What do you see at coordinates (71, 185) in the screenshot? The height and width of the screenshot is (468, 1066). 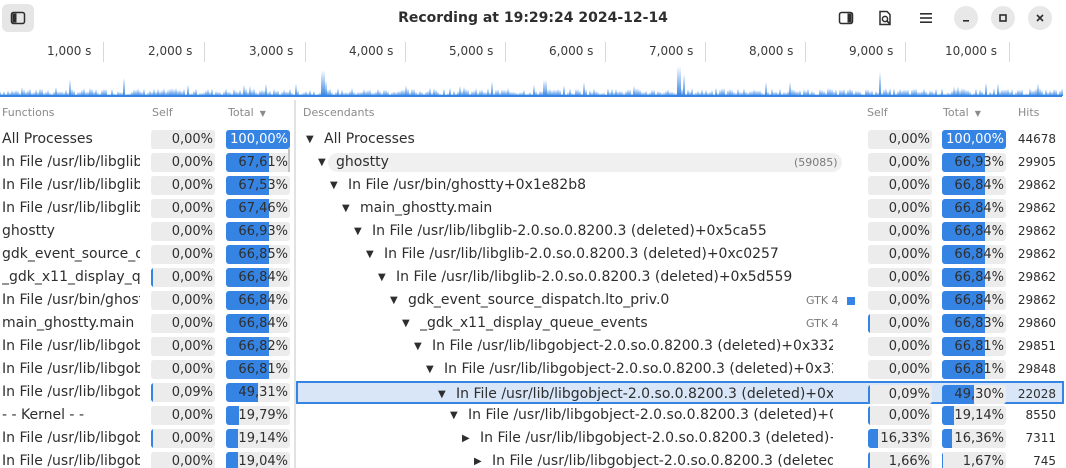 I see `function-name: In File /usr/lib/libglib-` at bounding box center [71, 185].